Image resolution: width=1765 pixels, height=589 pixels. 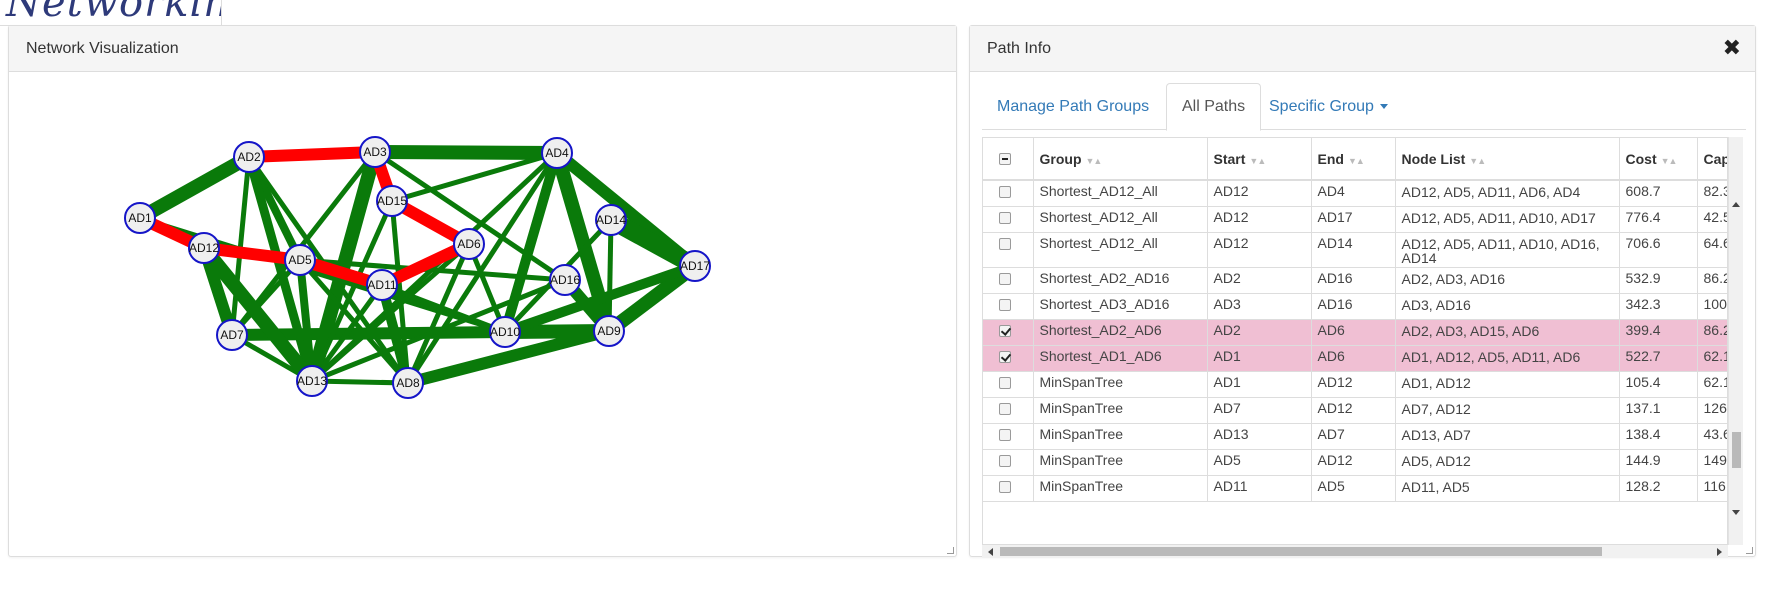 I want to click on node-label: AD10, so click(x=505, y=332).